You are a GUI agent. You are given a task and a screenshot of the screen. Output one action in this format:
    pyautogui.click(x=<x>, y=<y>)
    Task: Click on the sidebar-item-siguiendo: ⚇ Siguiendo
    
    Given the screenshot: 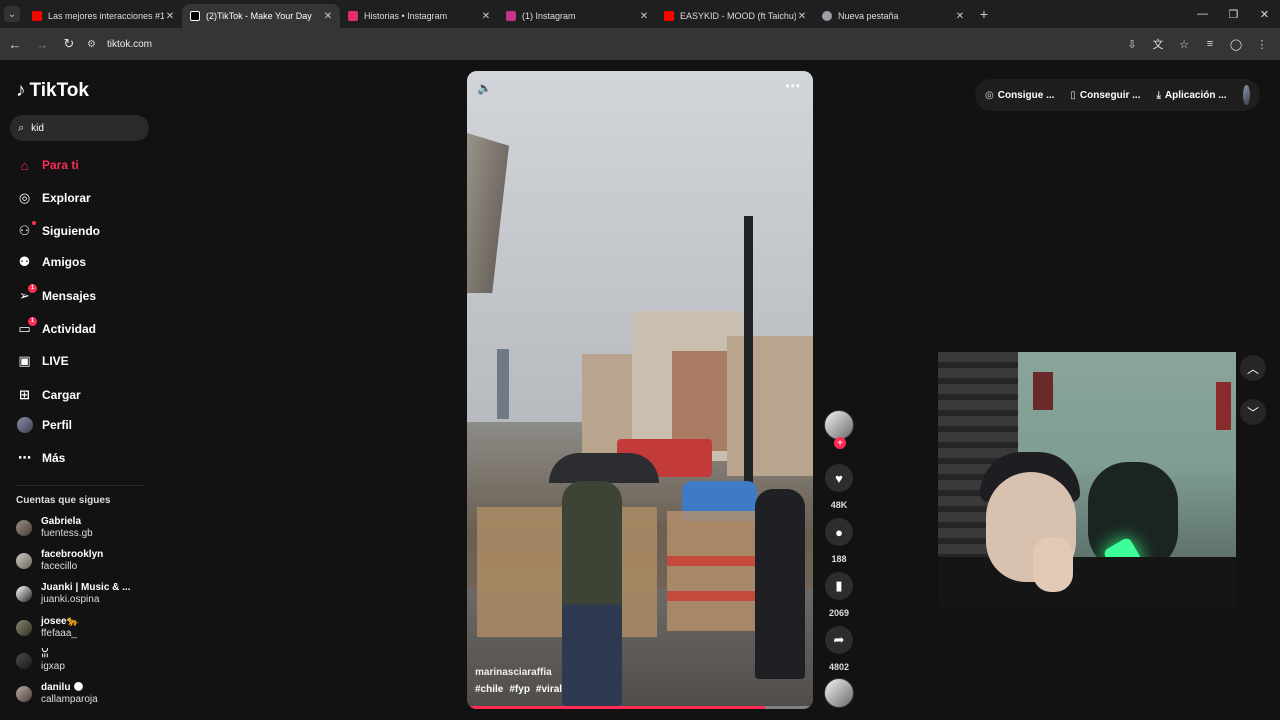 What is the action you would take?
    pyautogui.click(x=58, y=230)
    